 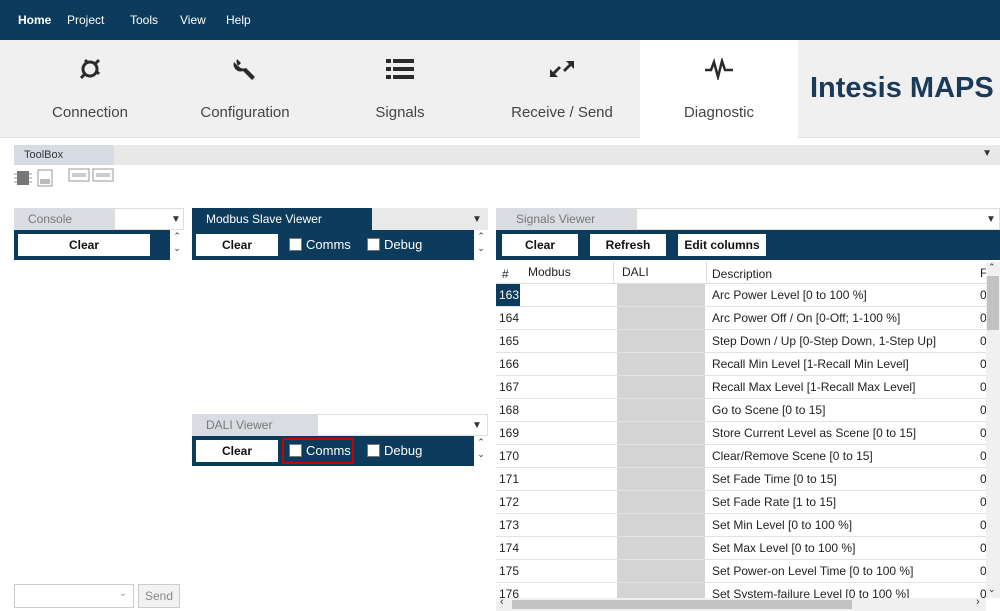 I want to click on signals-horizontal-scrollbar: ‹ ›, so click(x=741, y=603).